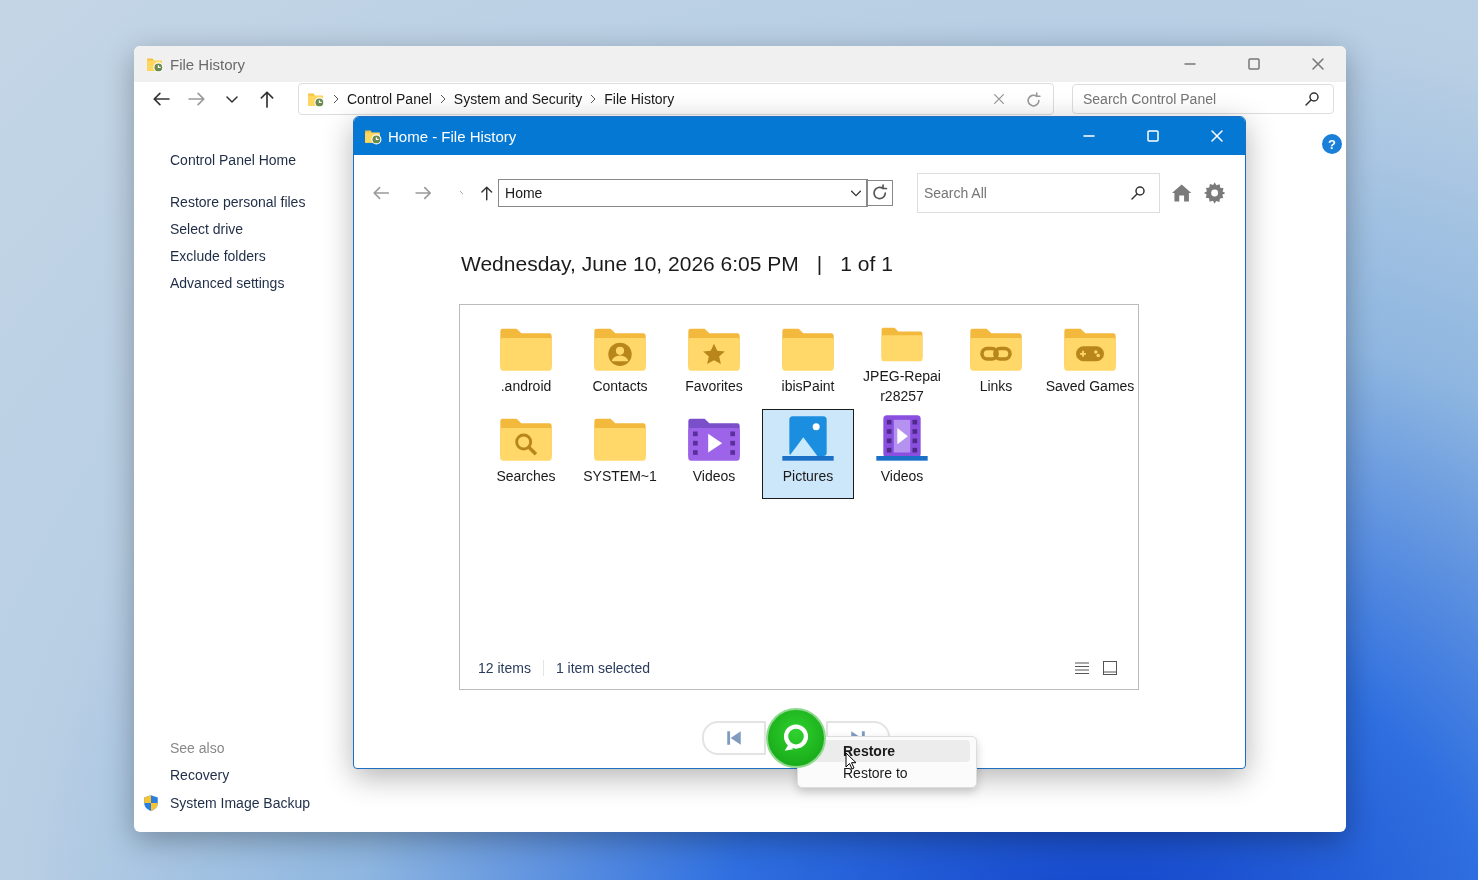 This screenshot has height=880, width=1478. What do you see at coordinates (207, 64) in the screenshot?
I see `window-title: File History` at bounding box center [207, 64].